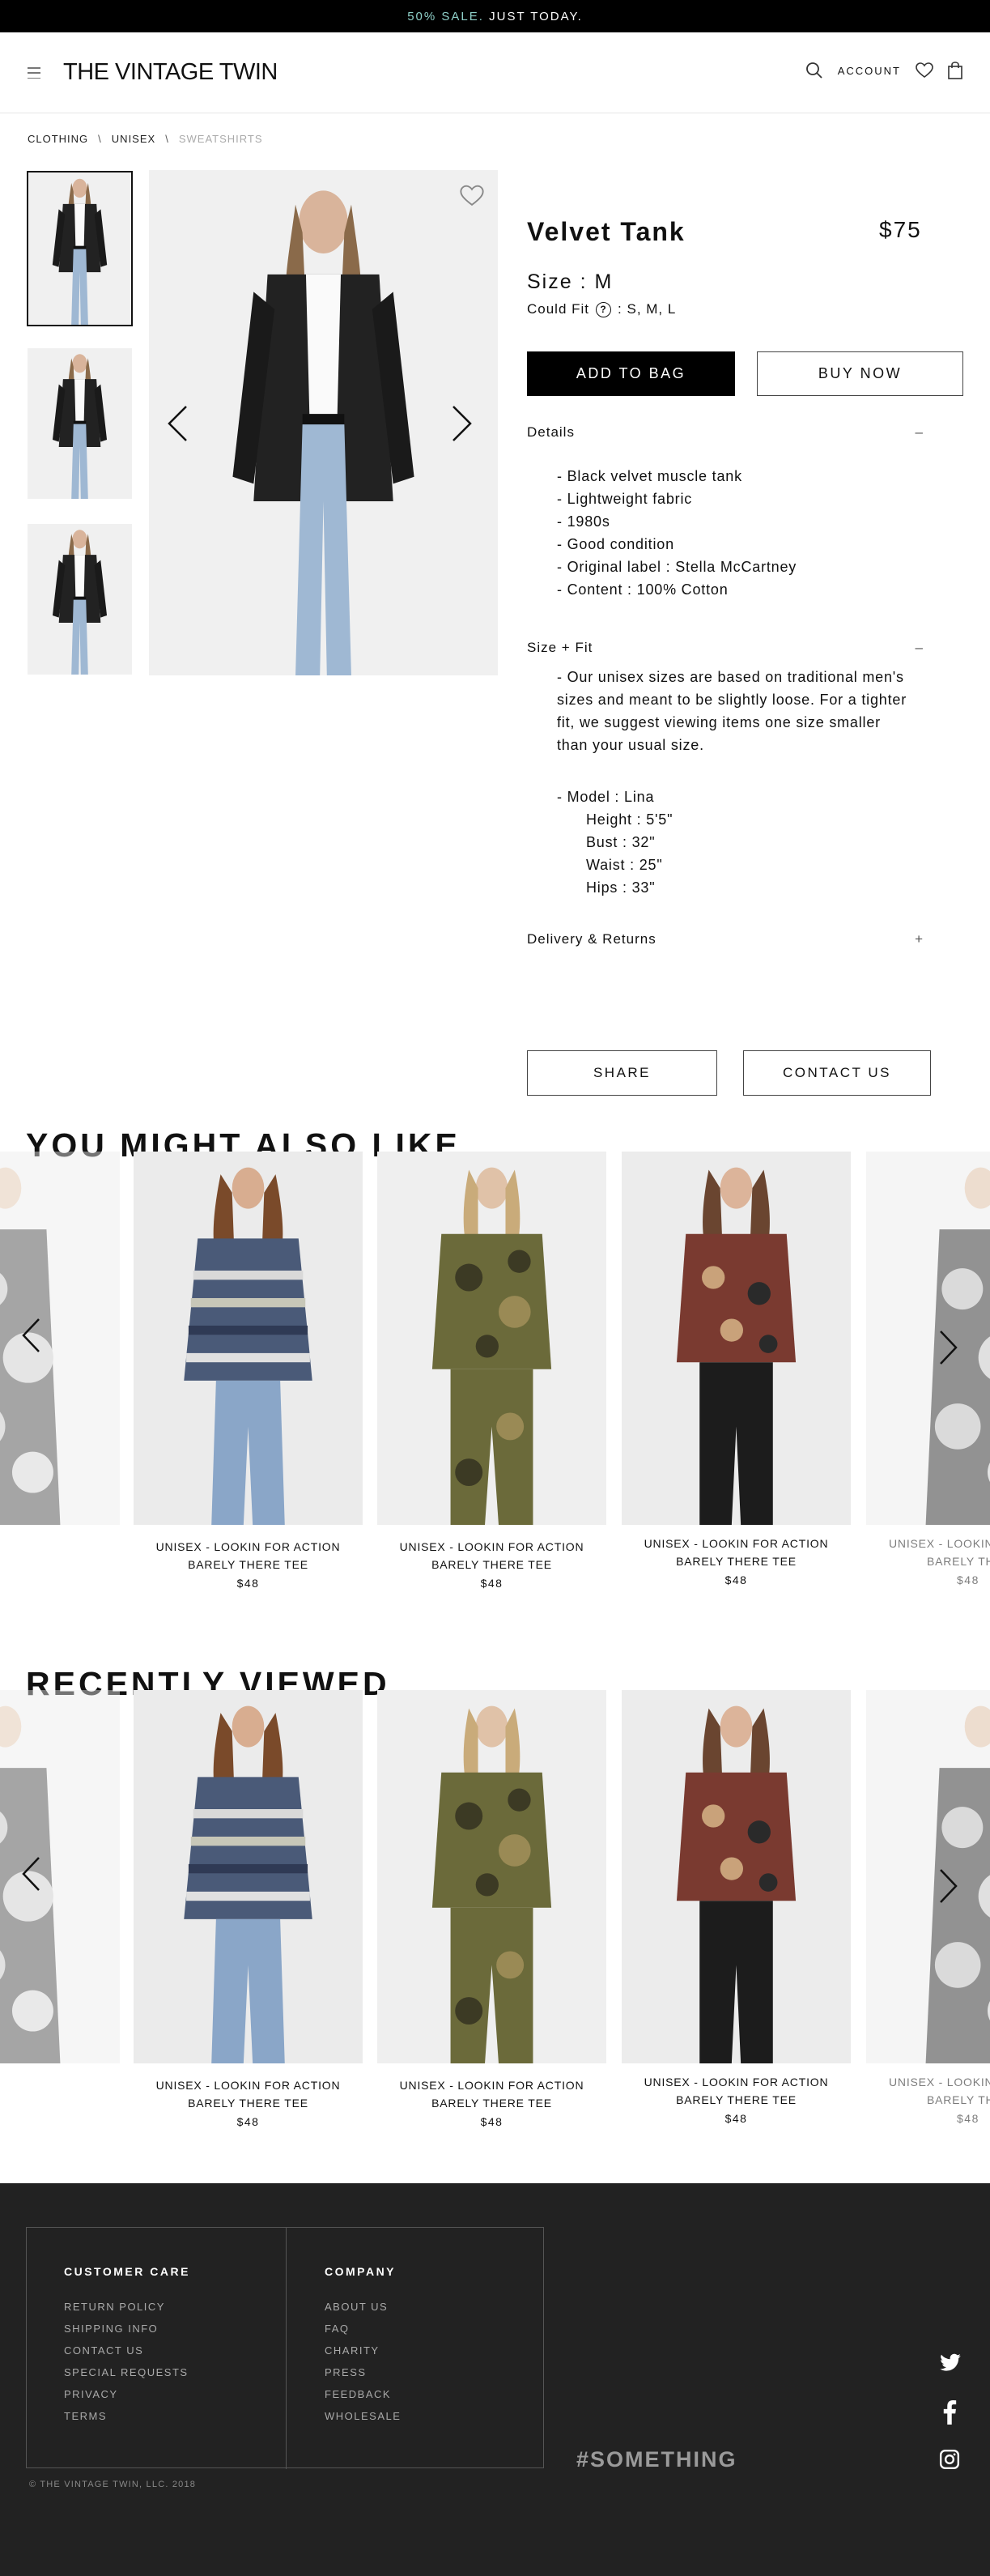 The image size is (990, 2576). What do you see at coordinates (631, 373) in the screenshot?
I see `add-to-bag-button: ADD TO BAG` at bounding box center [631, 373].